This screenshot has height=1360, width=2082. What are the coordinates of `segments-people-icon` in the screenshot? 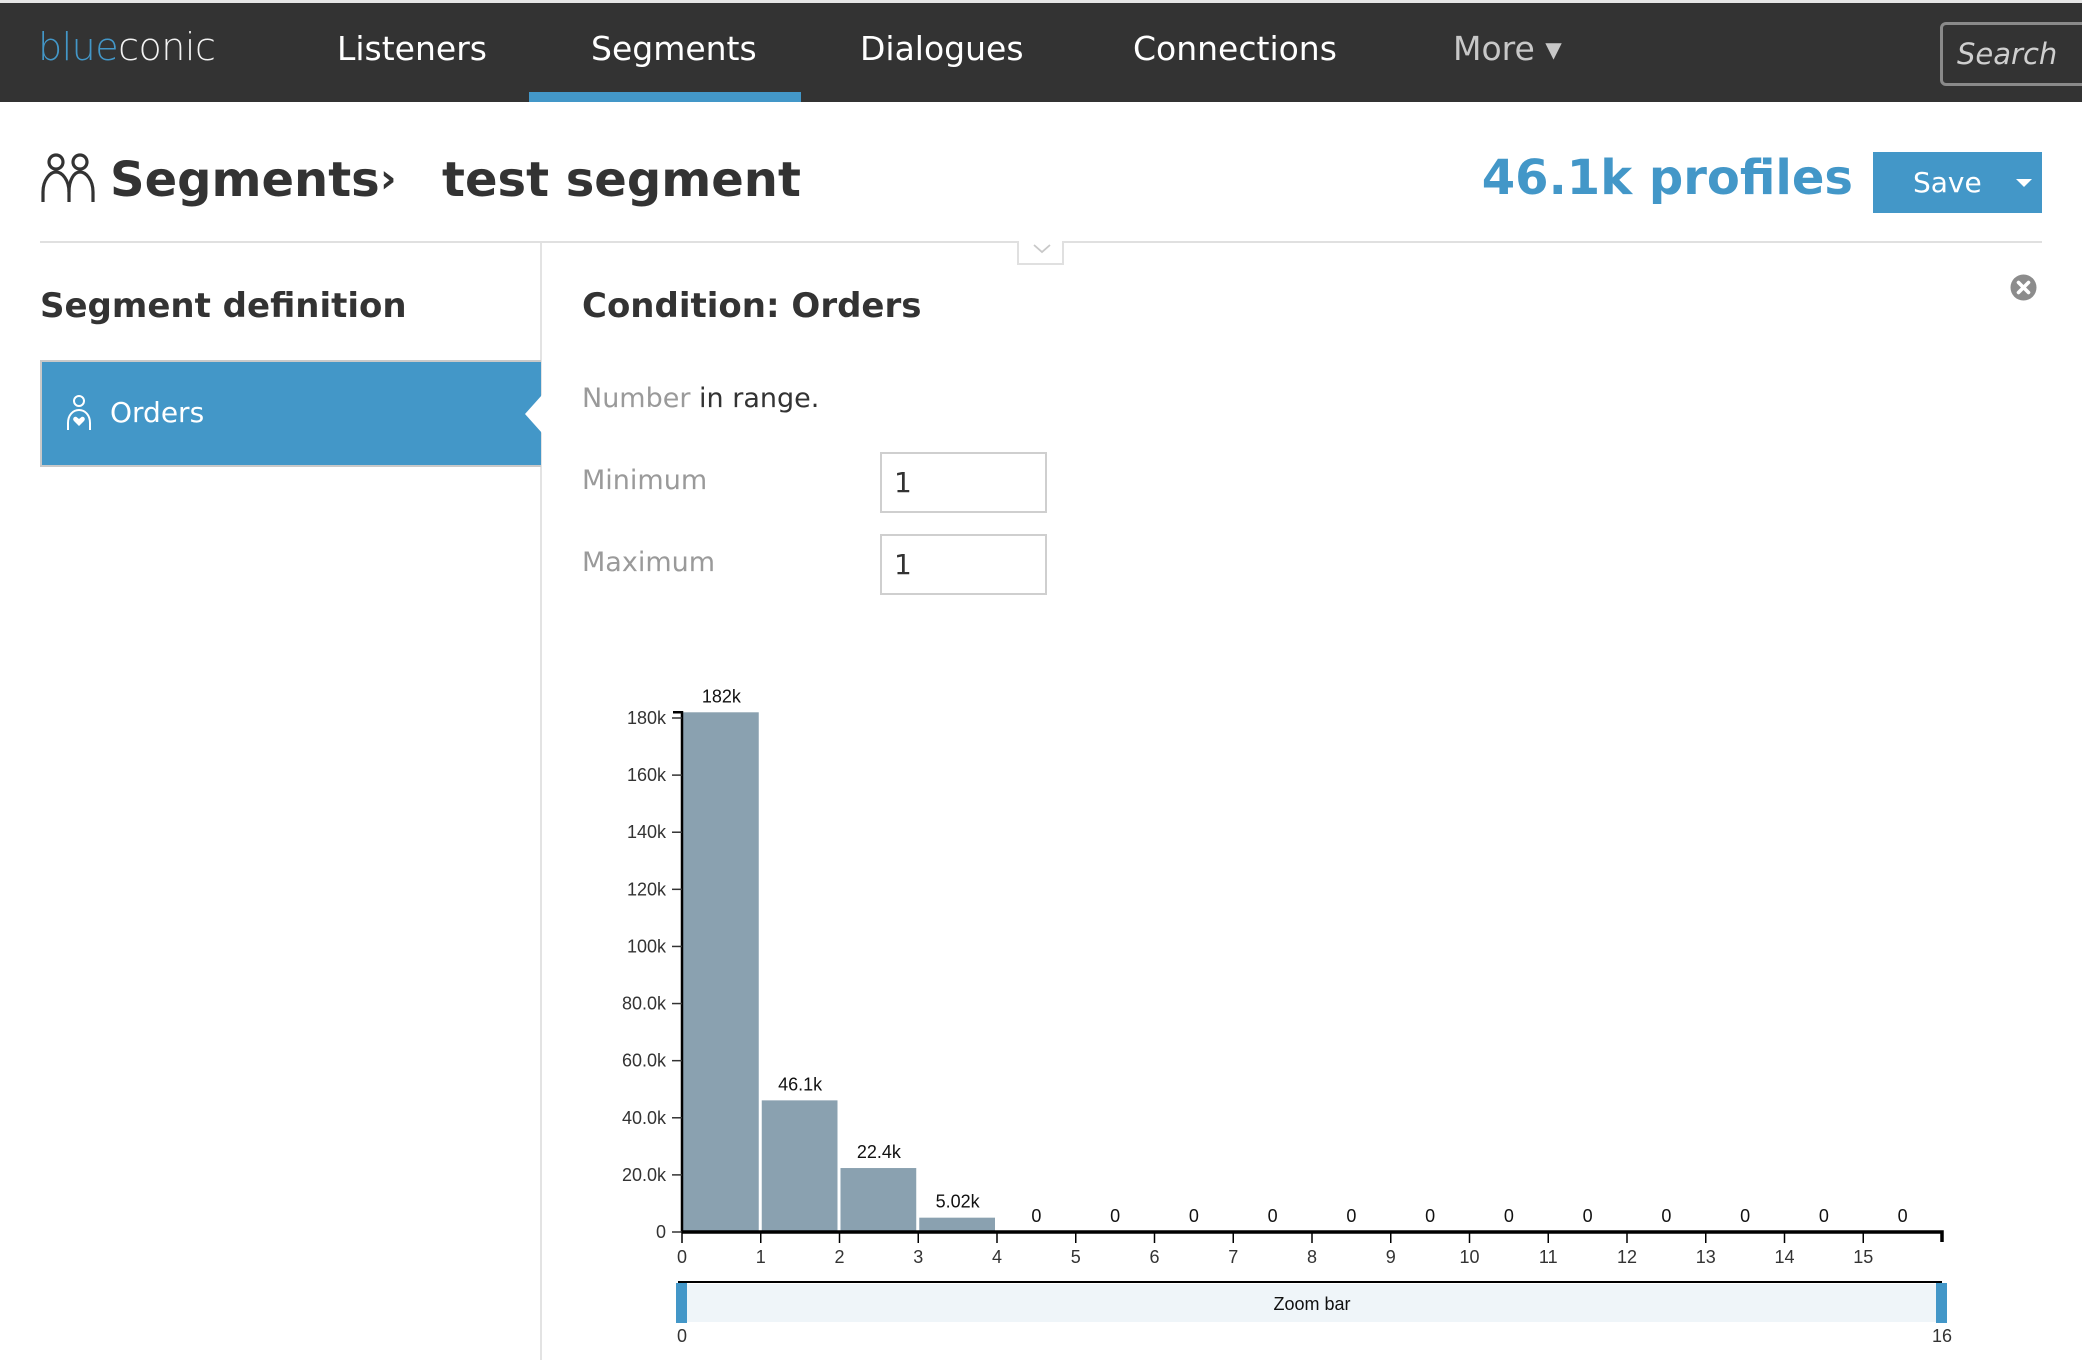 It's located at (68, 177).